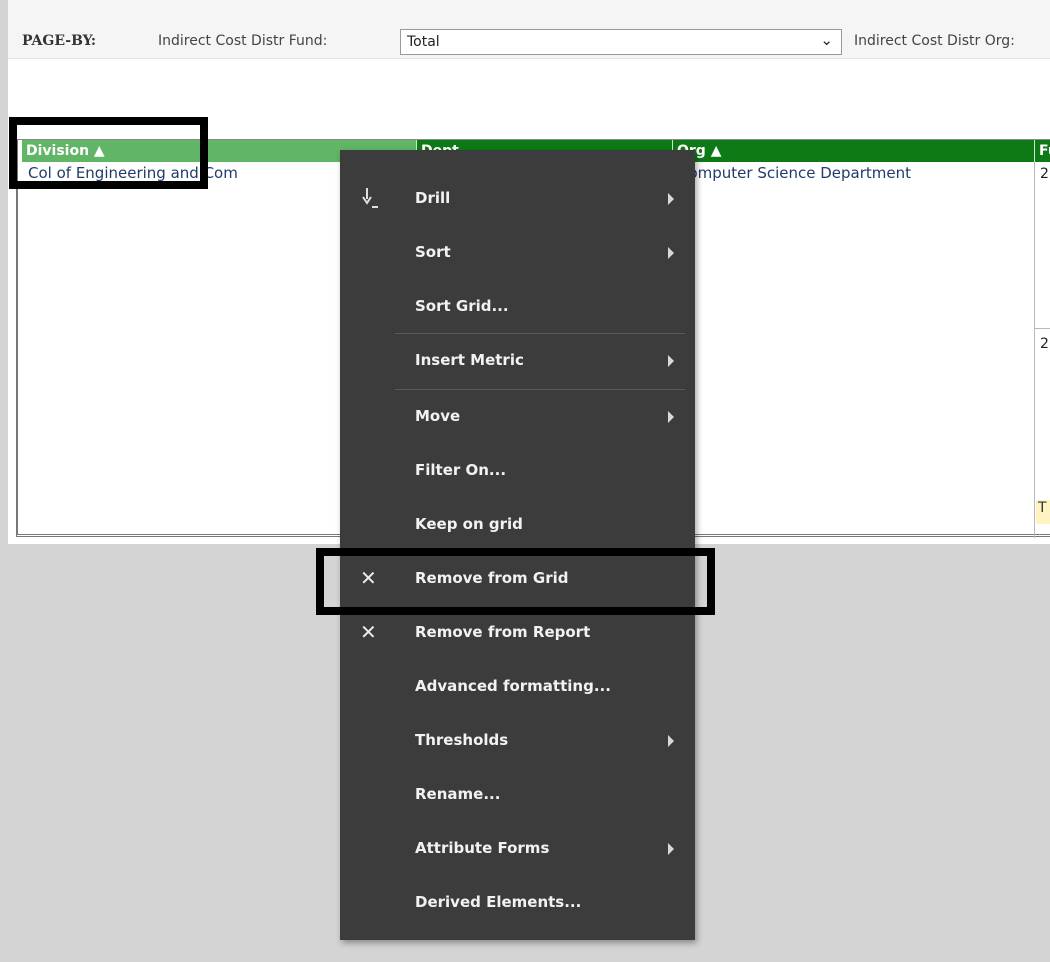 This screenshot has width=1050, height=962. I want to click on menu-item-label: Attribute Forms, so click(482, 848).